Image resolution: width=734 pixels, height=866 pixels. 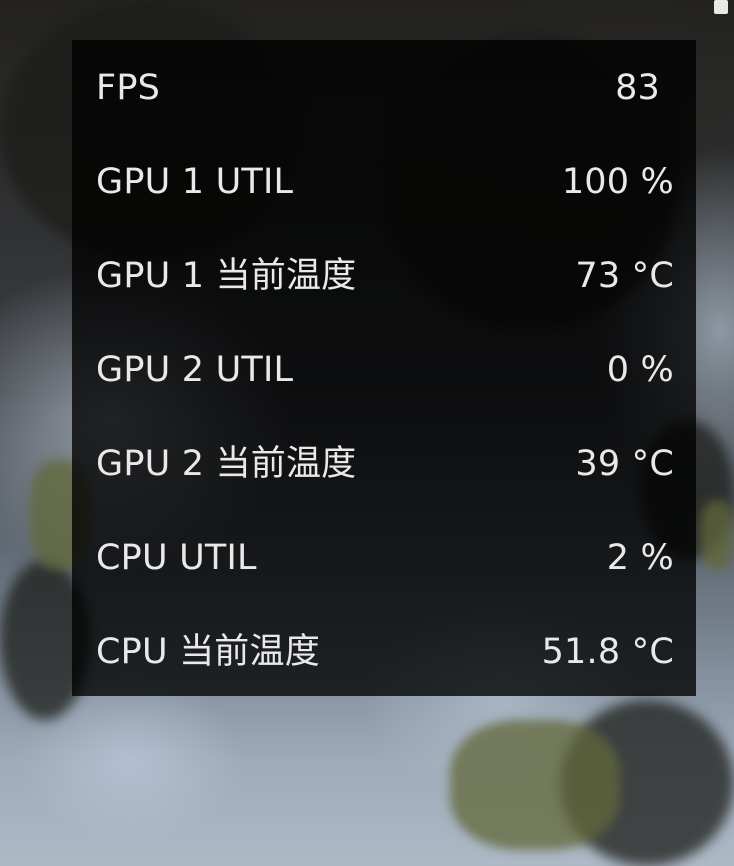 What do you see at coordinates (721, 7) in the screenshot?
I see `window-corner-marker` at bounding box center [721, 7].